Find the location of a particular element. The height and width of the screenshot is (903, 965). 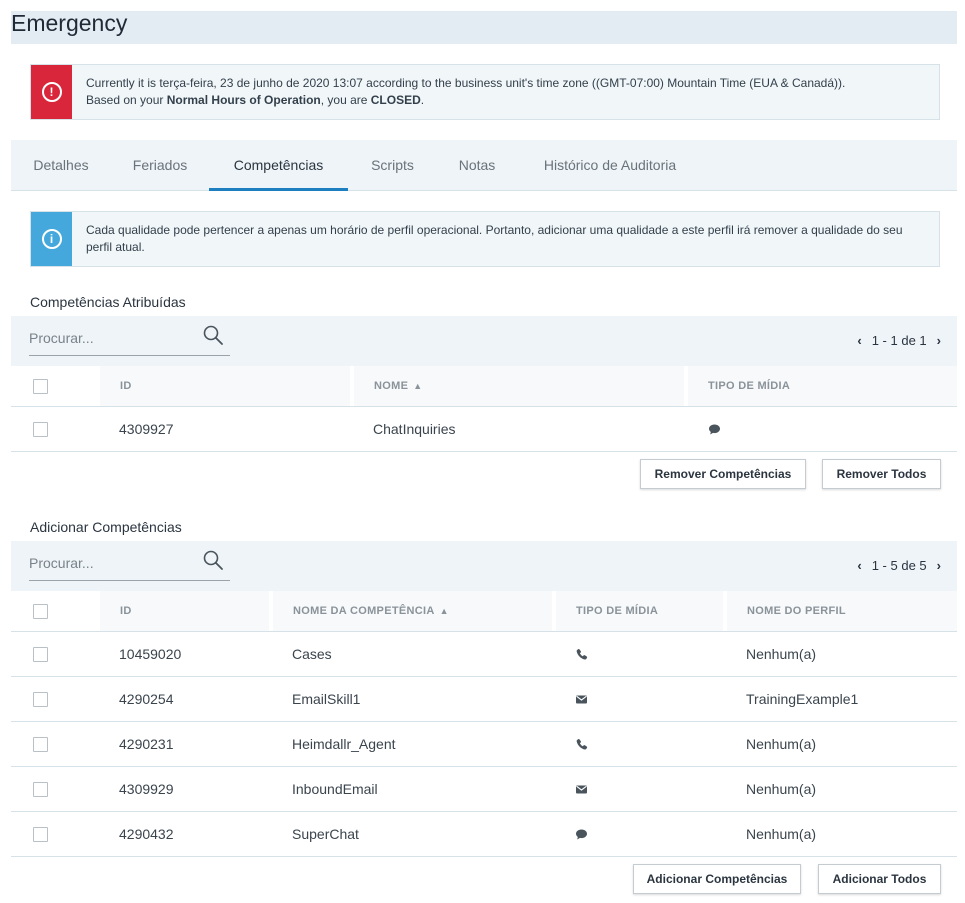

tab-historico-auditoria: Histórico de Auditoria is located at coordinates (610, 165).